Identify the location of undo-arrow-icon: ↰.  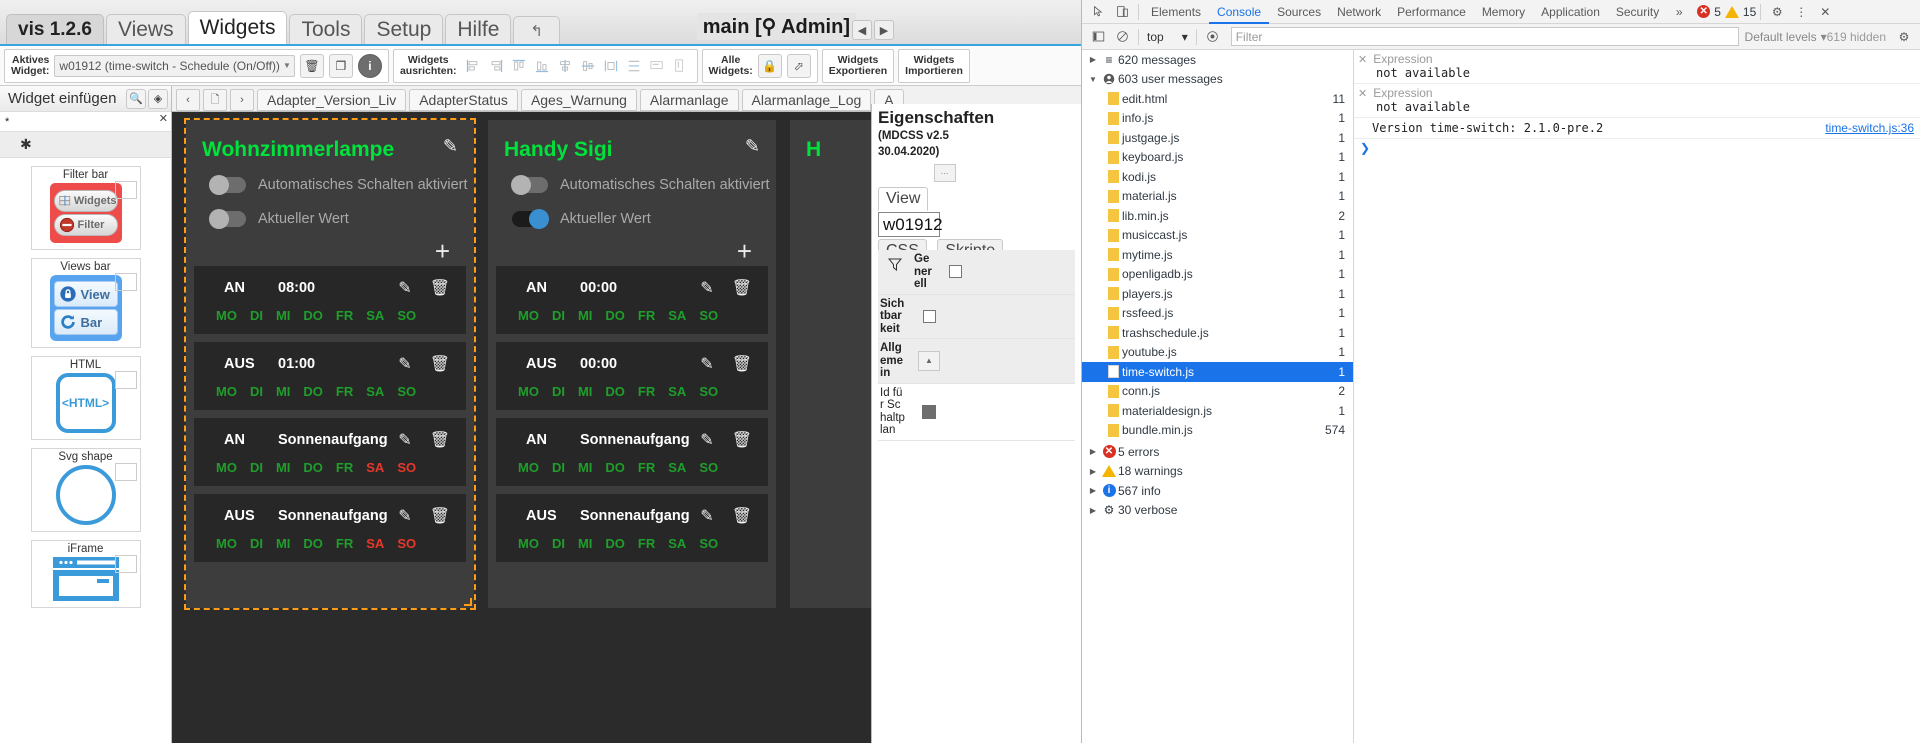
(536, 30).